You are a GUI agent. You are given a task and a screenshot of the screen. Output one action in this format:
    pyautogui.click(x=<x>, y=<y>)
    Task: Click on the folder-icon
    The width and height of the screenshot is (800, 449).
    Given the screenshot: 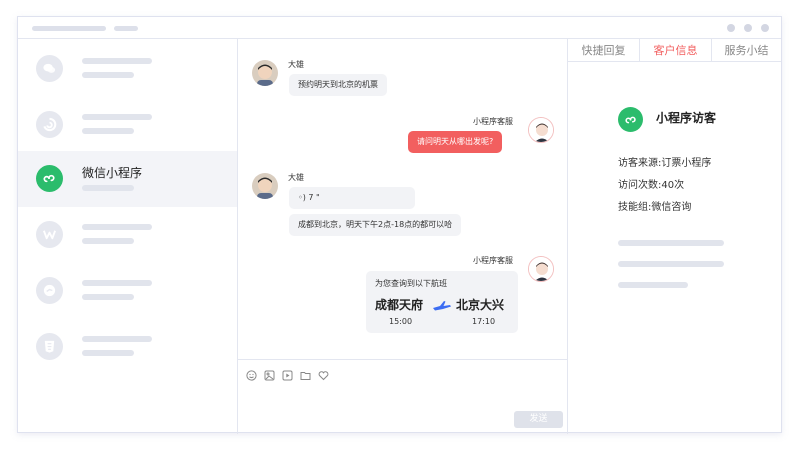 What is the action you would take?
    pyautogui.click(x=305, y=375)
    